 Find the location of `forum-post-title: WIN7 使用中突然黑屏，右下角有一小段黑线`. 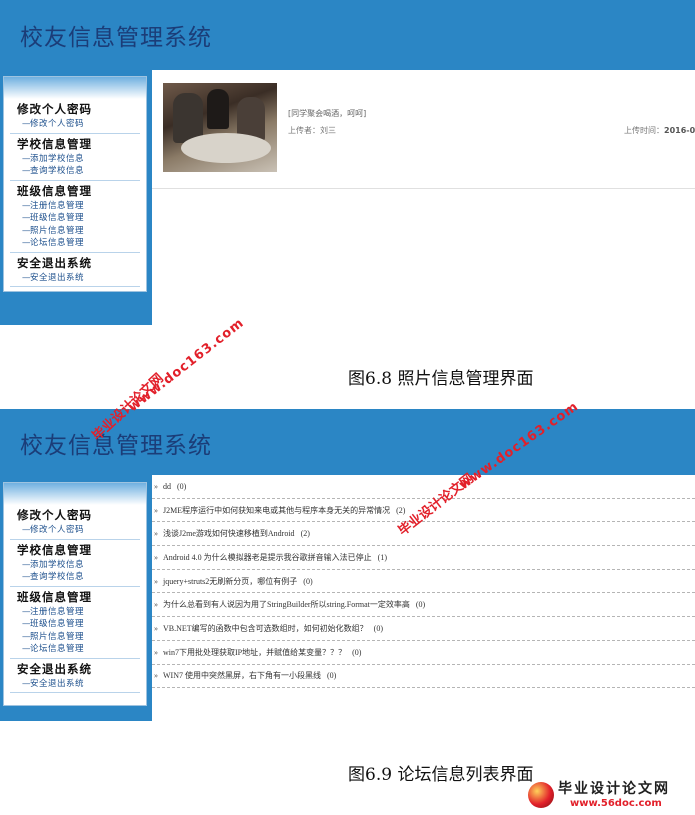

forum-post-title: WIN7 使用中突然黑屏，右下角有一小段黑线 is located at coordinates (242, 675).